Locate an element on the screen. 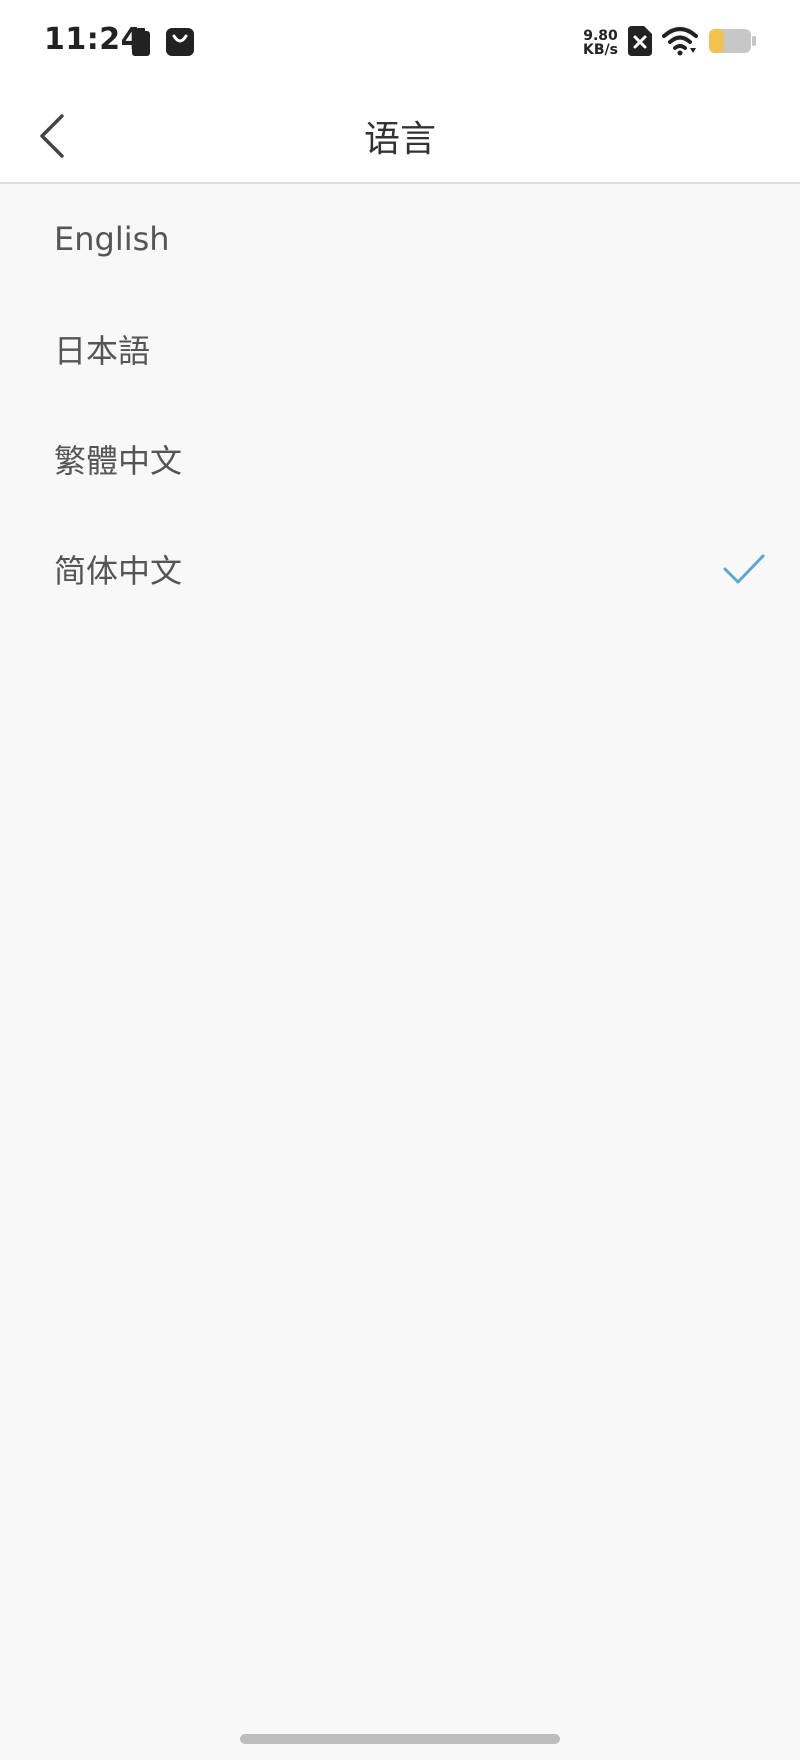 The image size is (800, 1760). header-bar: 语言 is located at coordinates (400, 137).